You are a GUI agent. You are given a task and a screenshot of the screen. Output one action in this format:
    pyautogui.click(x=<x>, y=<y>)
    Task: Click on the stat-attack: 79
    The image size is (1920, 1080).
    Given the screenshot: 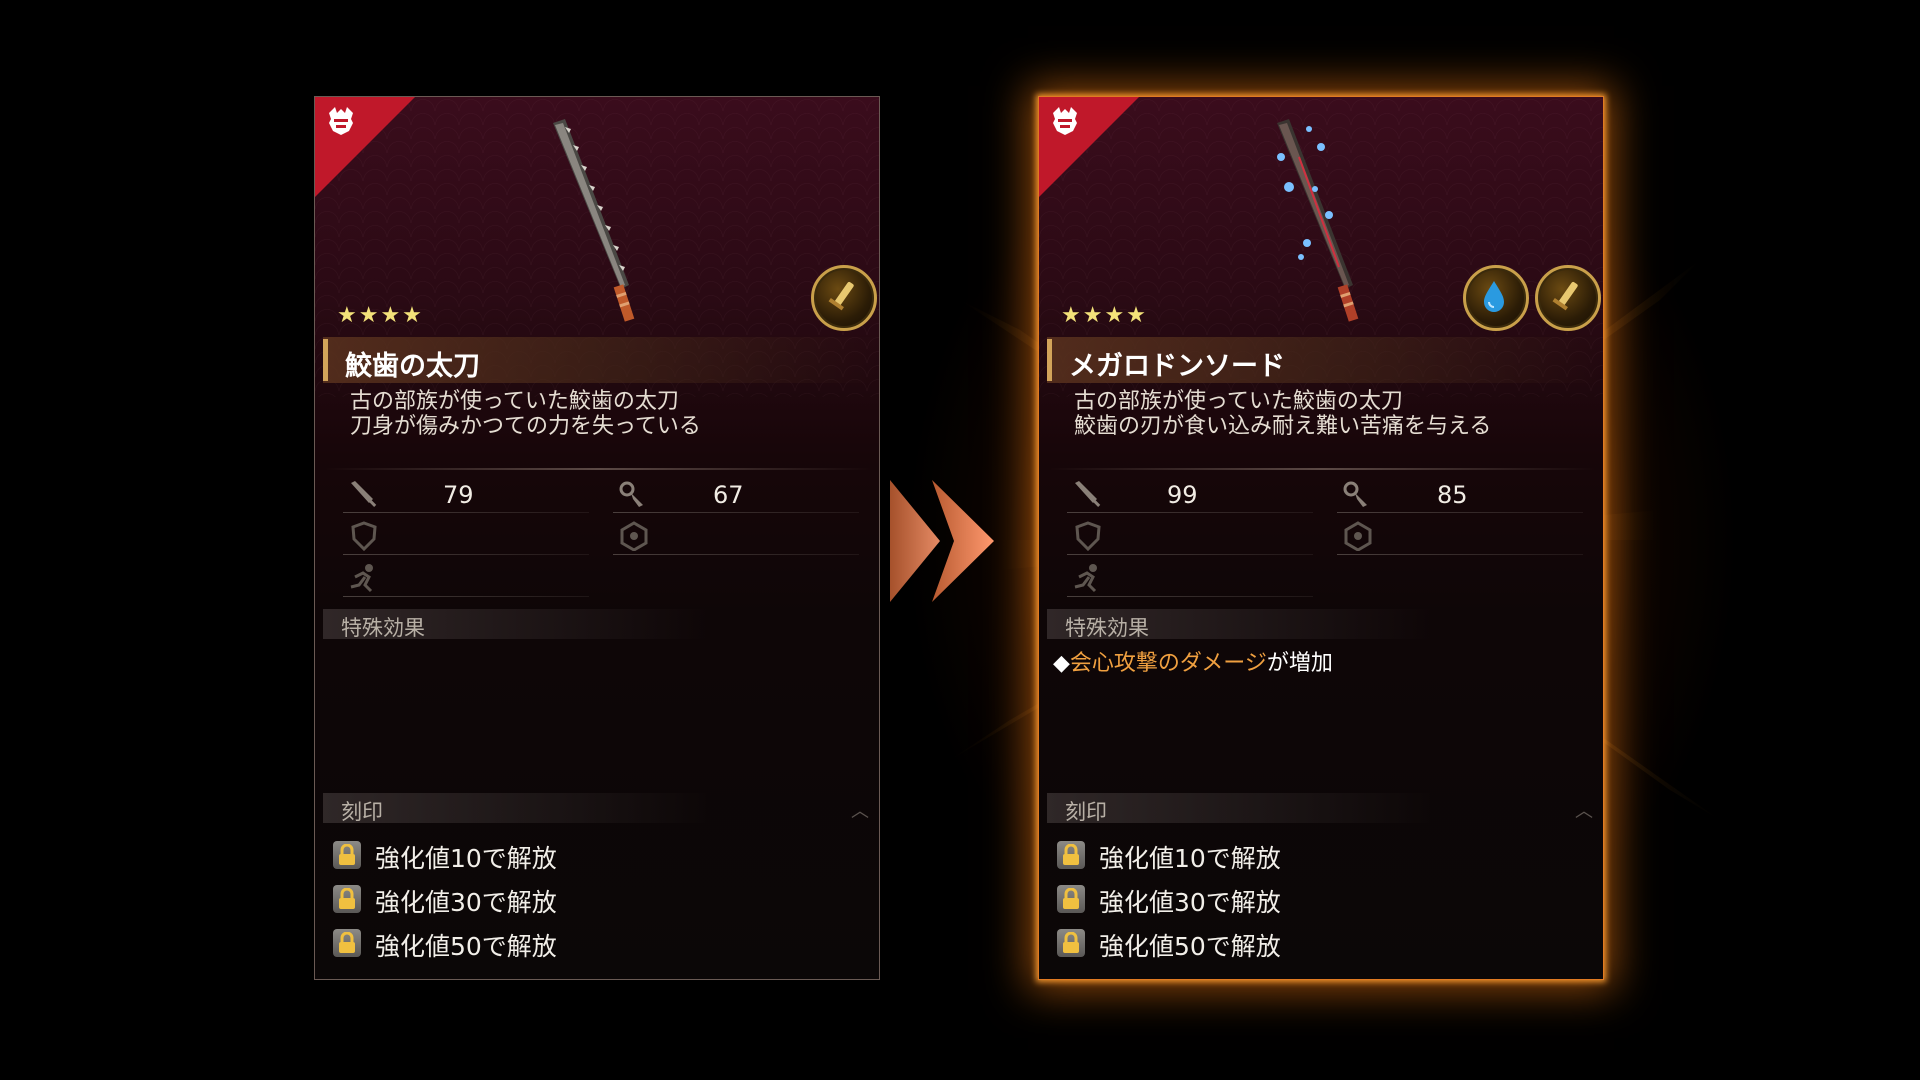 What is the action you would take?
    pyautogui.click(x=466, y=493)
    